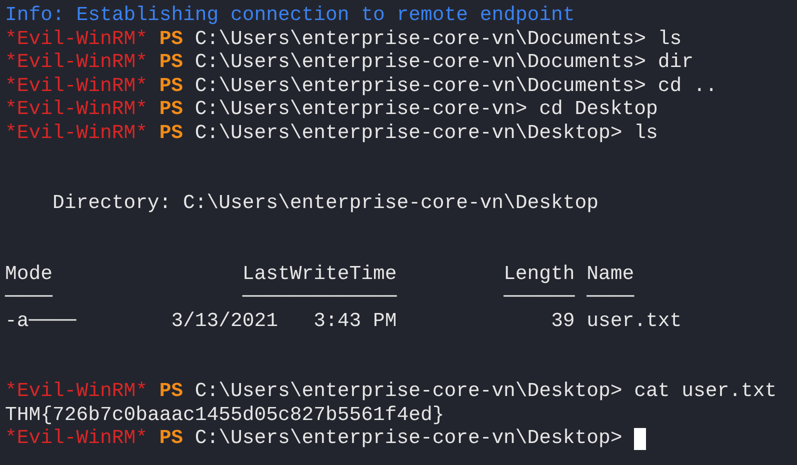 The height and width of the screenshot is (465, 797). Describe the element at coordinates (355, 321) in the screenshot. I see `table-cell: 3:43 PM` at that location.